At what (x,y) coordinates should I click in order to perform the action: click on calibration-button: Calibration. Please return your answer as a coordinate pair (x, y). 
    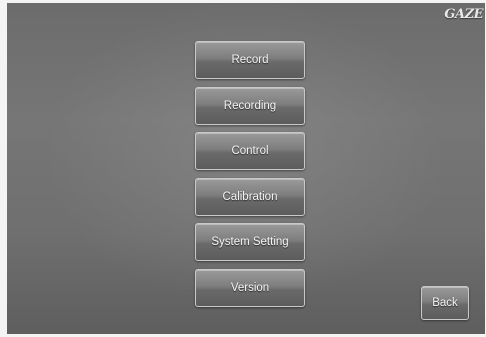
    Looking at the image, I should click on (250, 196).